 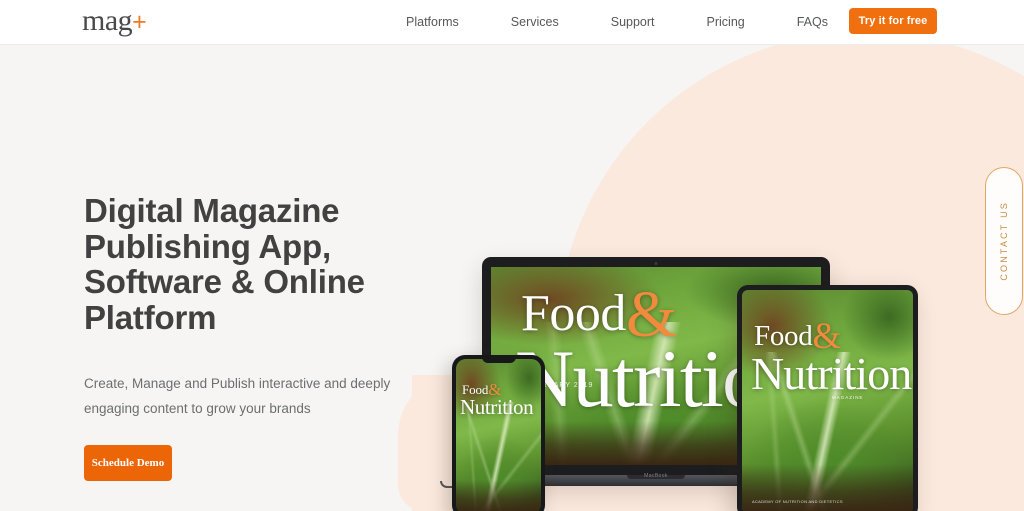 I want to click on phone-mockup: Food& Nutrition, so click(x=498, y=433).